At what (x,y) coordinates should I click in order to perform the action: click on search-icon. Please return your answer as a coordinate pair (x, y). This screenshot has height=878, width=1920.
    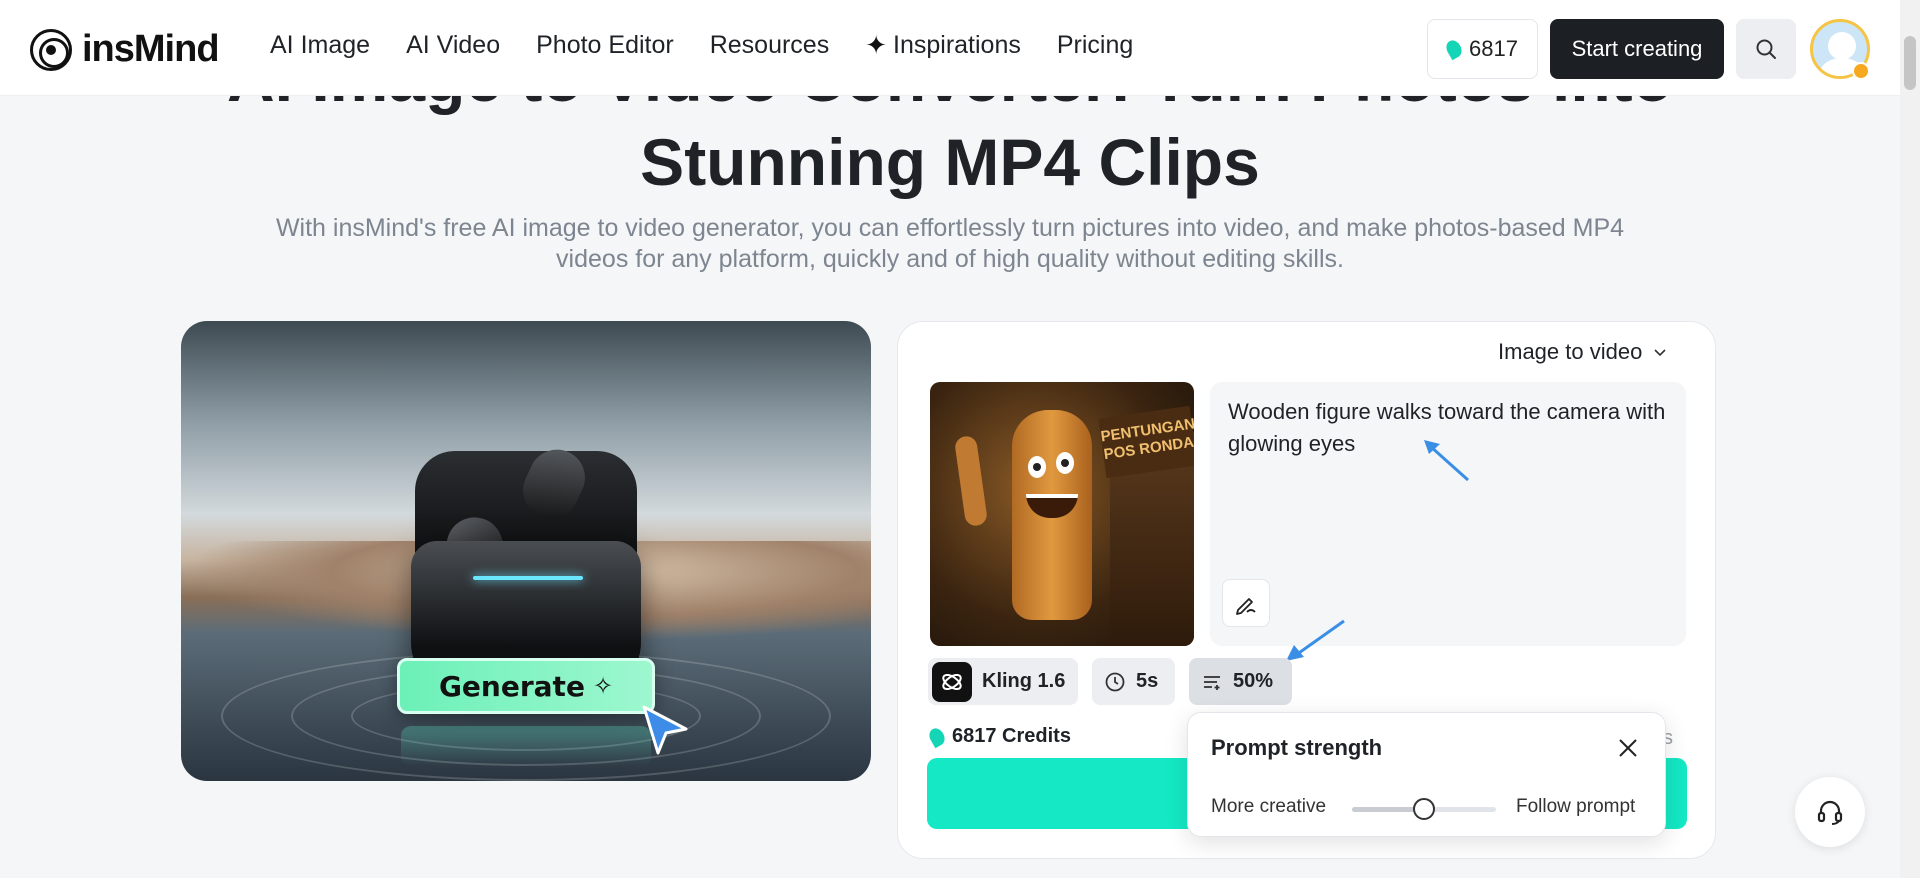
    Looking at the image, I should click on (1766, 49).